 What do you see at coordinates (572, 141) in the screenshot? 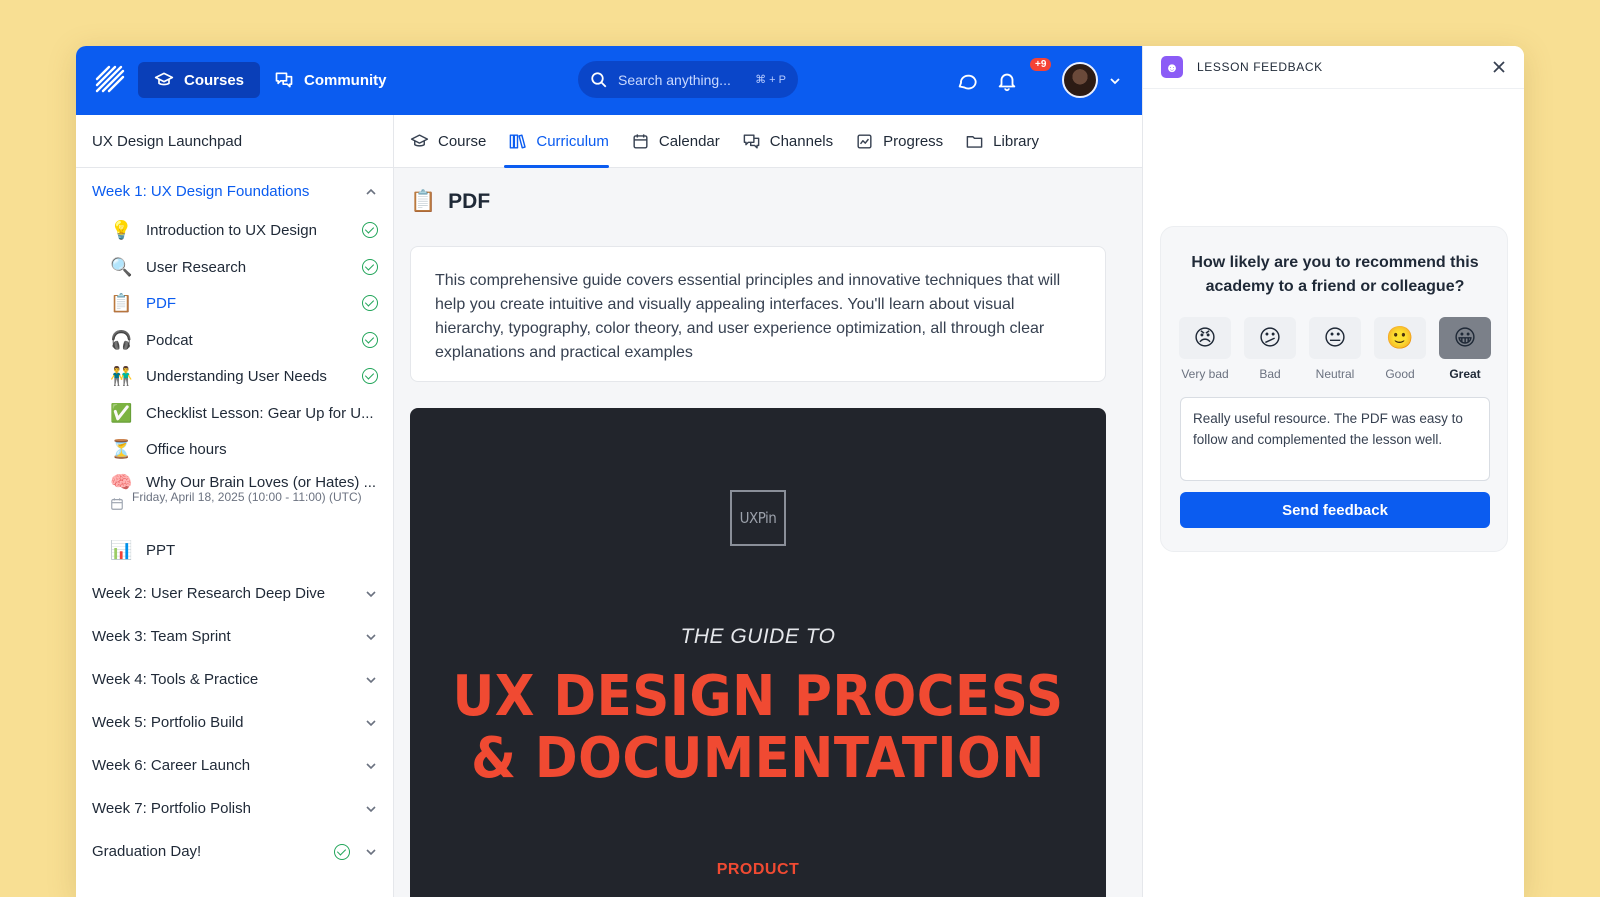
I see `tab-label: Curriculum` at bounding box center [572, 141].